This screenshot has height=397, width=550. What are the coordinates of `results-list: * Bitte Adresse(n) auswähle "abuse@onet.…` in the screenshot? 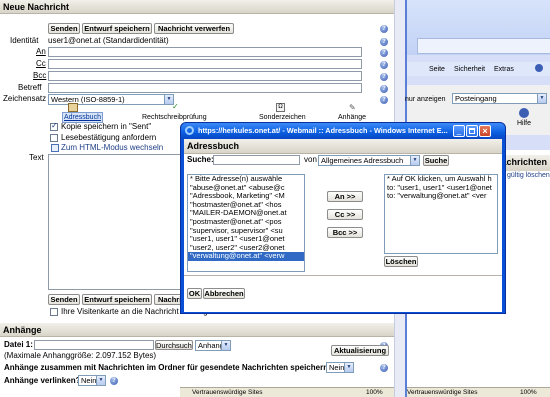 It's located at (246, 223).